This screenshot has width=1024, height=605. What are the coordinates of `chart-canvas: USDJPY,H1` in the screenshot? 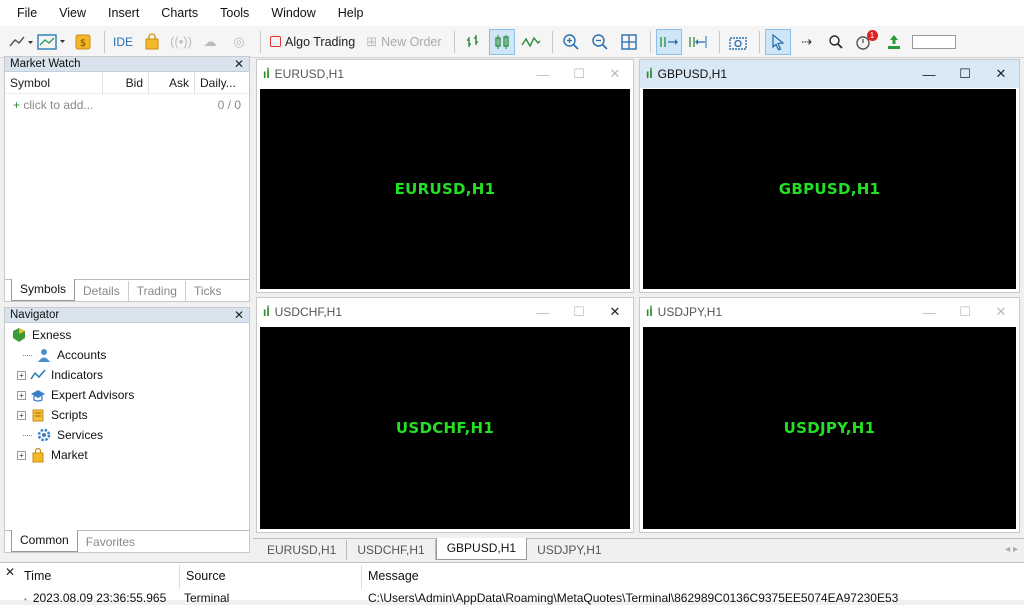 It's located at (829, 428).